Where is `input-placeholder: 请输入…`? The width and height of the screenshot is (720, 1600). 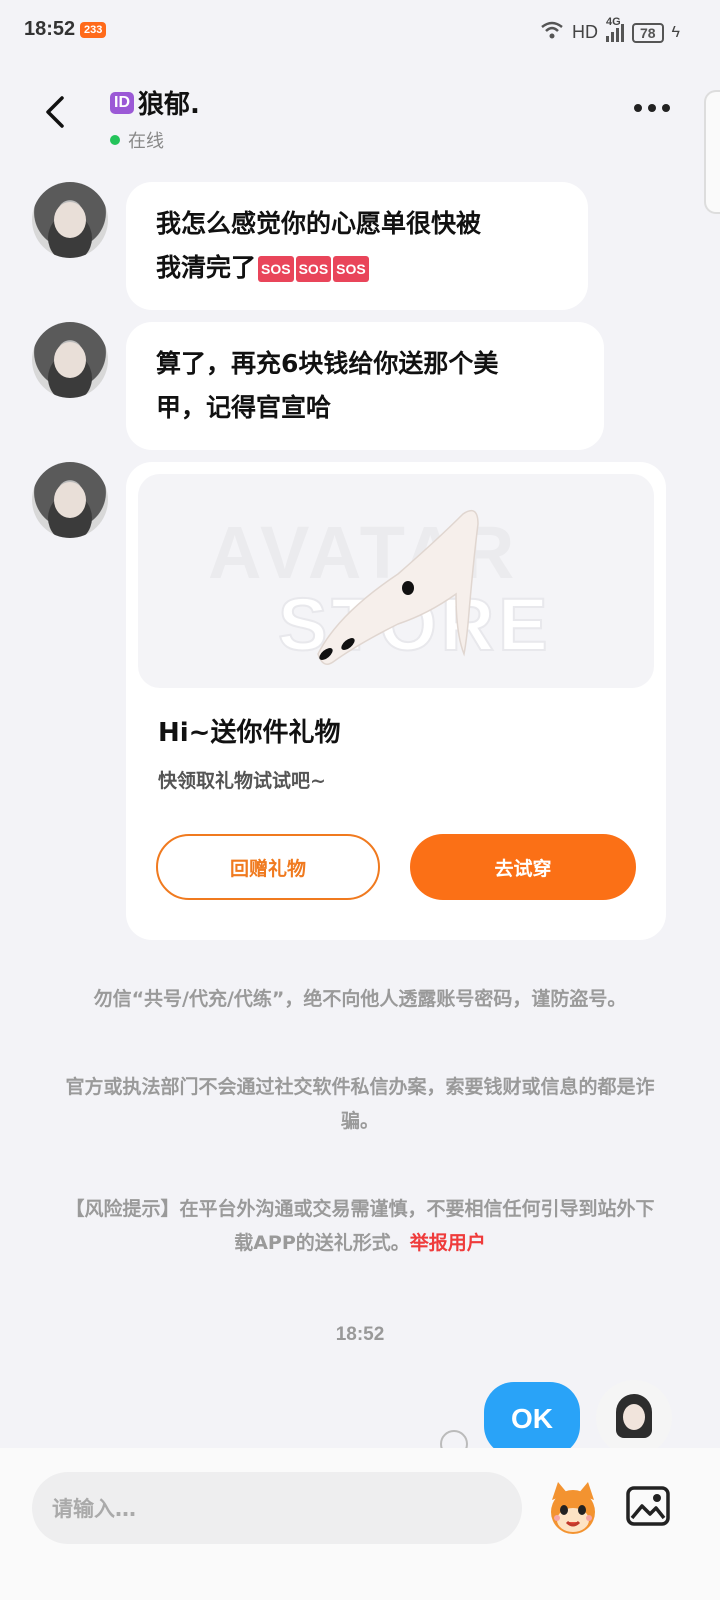
input-placeholder: 请输入… is located at coordinates (94, 1509).